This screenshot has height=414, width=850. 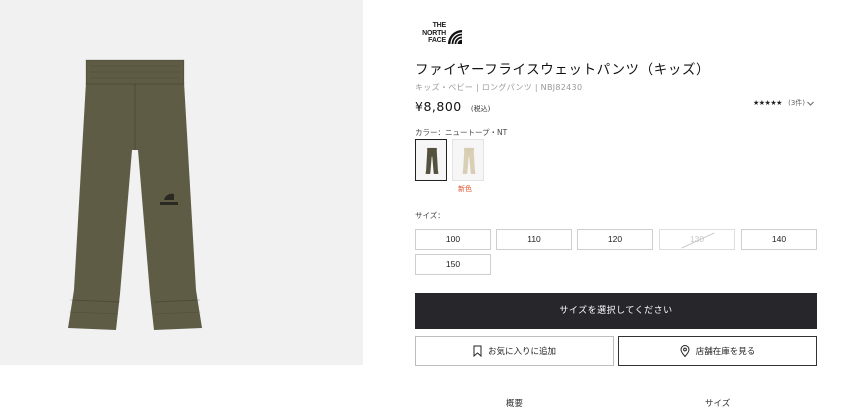 I want to click on product-pants-image, so click(x=135, y=194).